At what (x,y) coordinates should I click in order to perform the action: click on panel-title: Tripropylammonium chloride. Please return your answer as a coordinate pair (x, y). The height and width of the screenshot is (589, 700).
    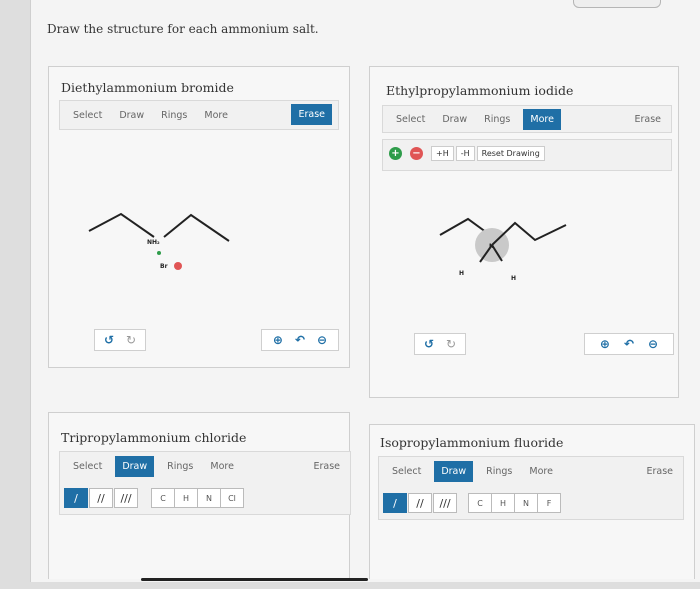
    Looking at the image, I should click on (154, 437).